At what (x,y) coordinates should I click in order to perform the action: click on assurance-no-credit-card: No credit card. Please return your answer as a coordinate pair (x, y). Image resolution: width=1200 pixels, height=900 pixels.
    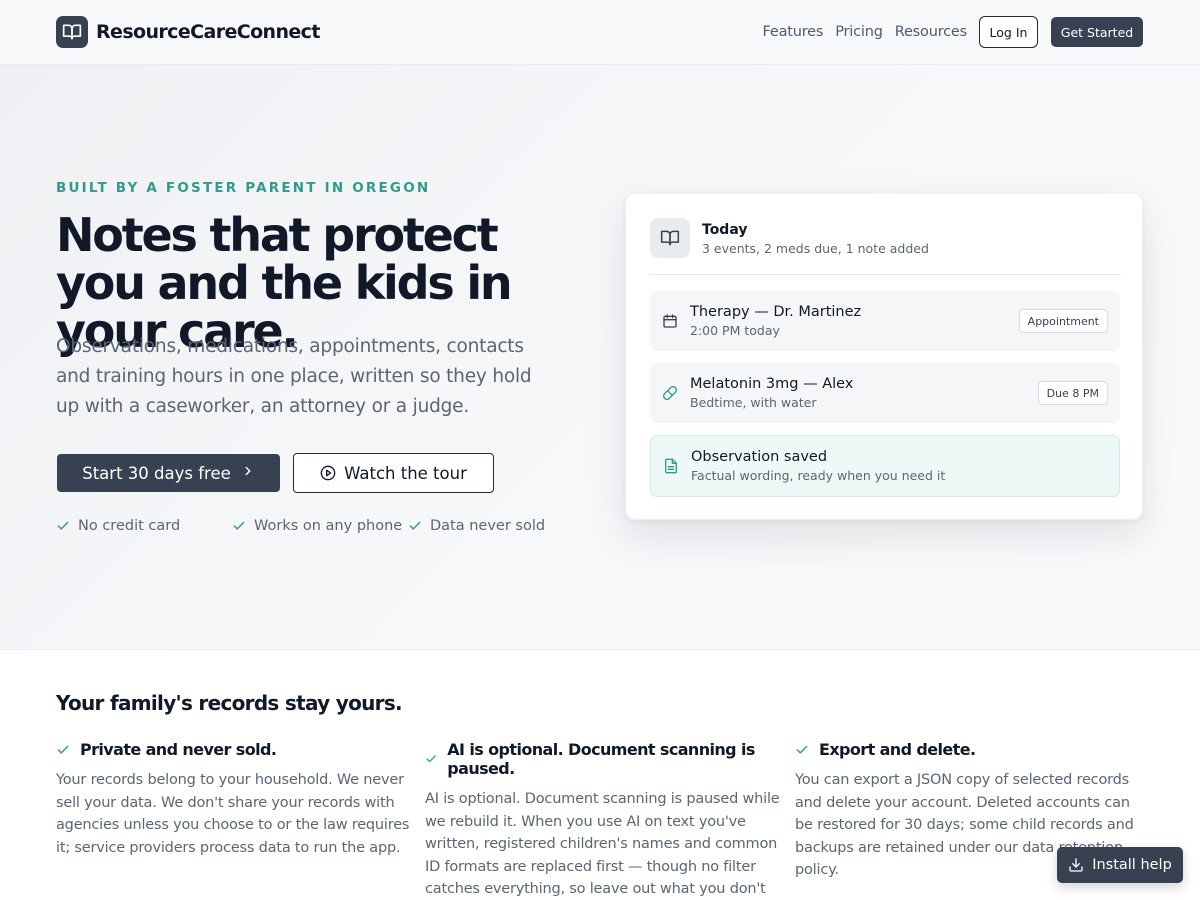
    Looking at the image, I should click on (144, 526).